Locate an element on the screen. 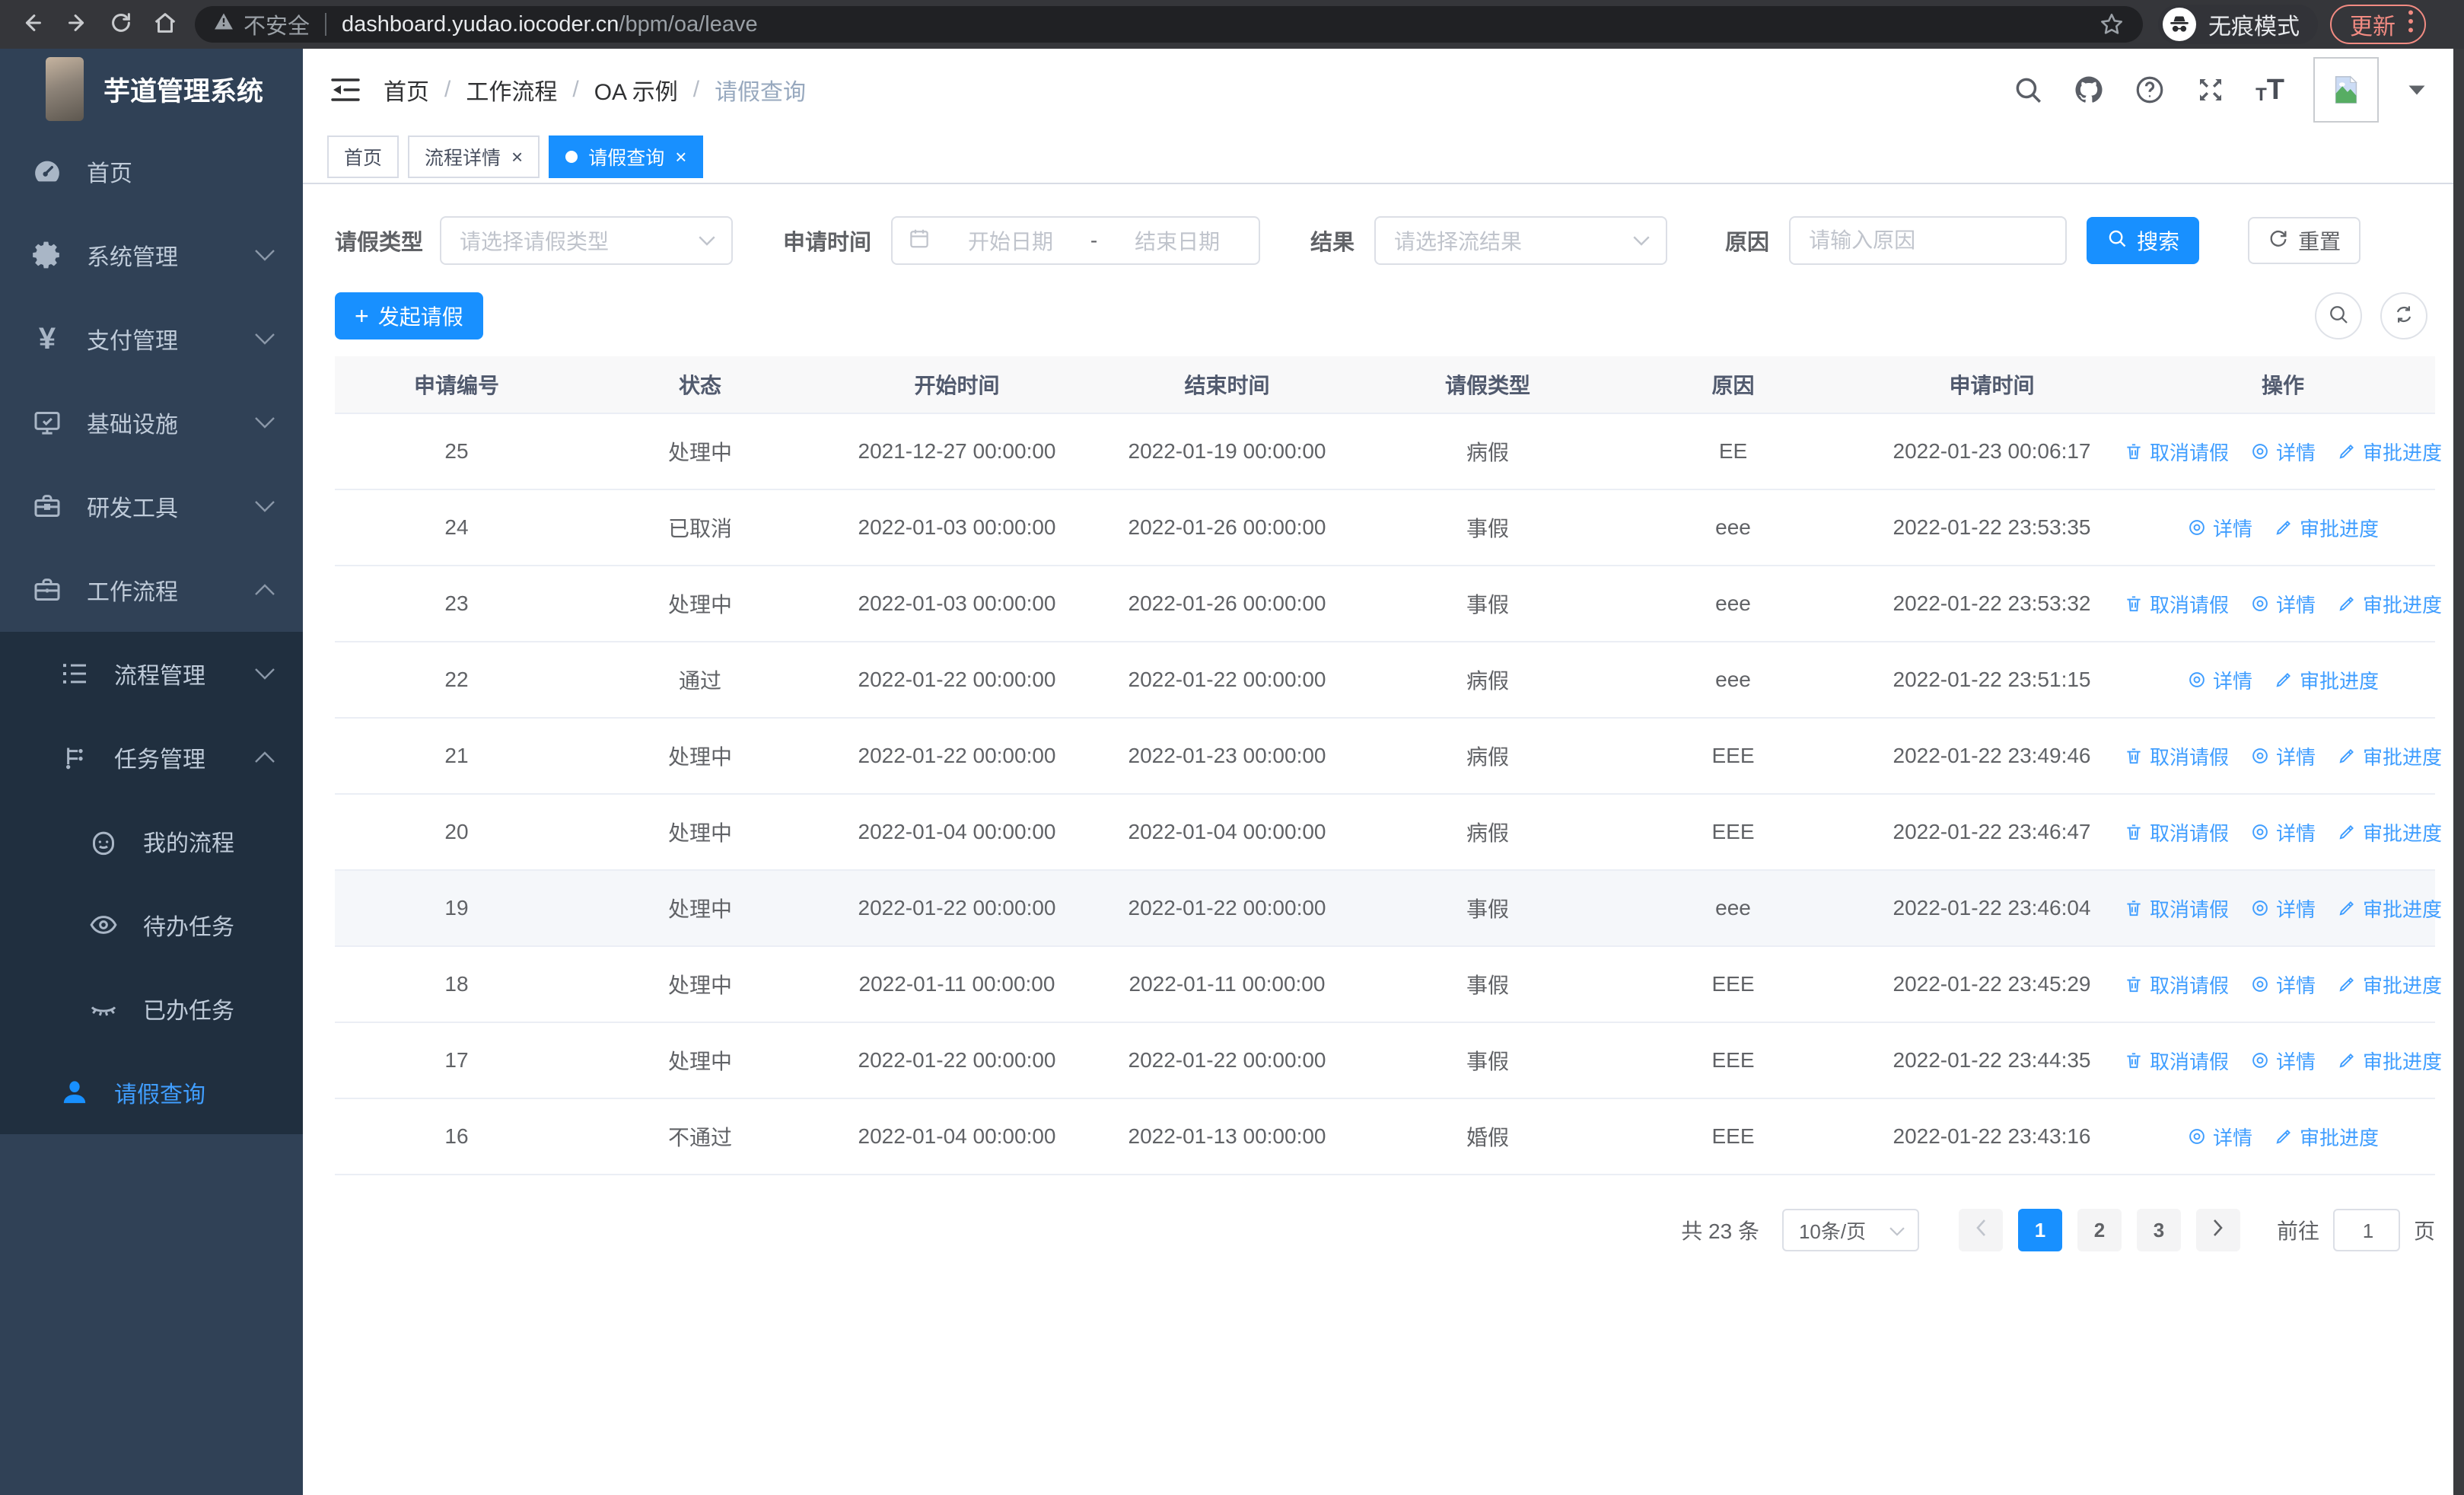  sidebar-item-leave-query: 请假查询 is located at coordinates (151, 1092).